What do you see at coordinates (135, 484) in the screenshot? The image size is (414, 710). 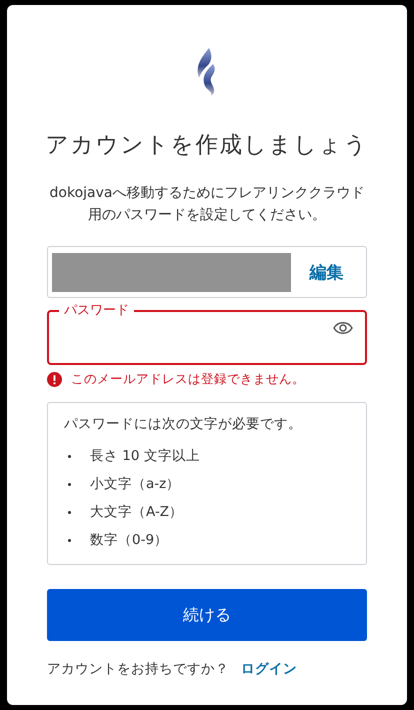 I see `requirement-text: 小文字（a-z）` at bounding box center [135, 484].